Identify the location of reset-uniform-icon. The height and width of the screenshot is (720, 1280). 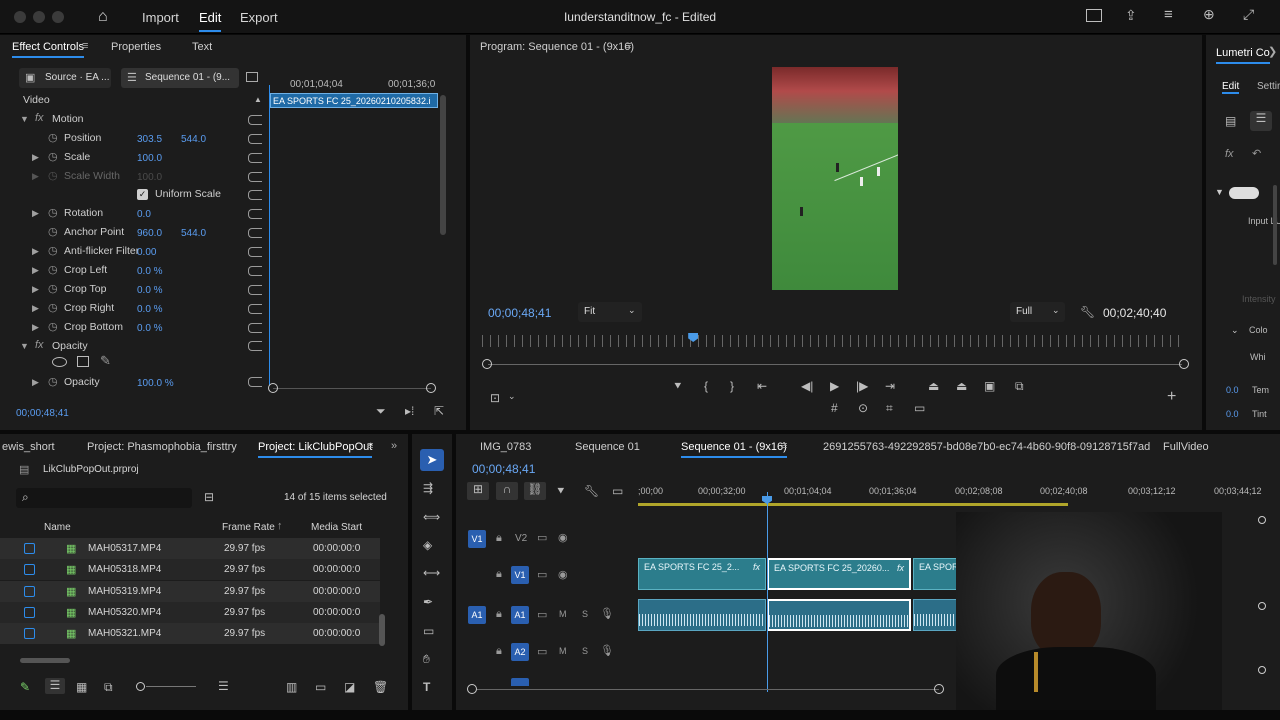
(255, 195).